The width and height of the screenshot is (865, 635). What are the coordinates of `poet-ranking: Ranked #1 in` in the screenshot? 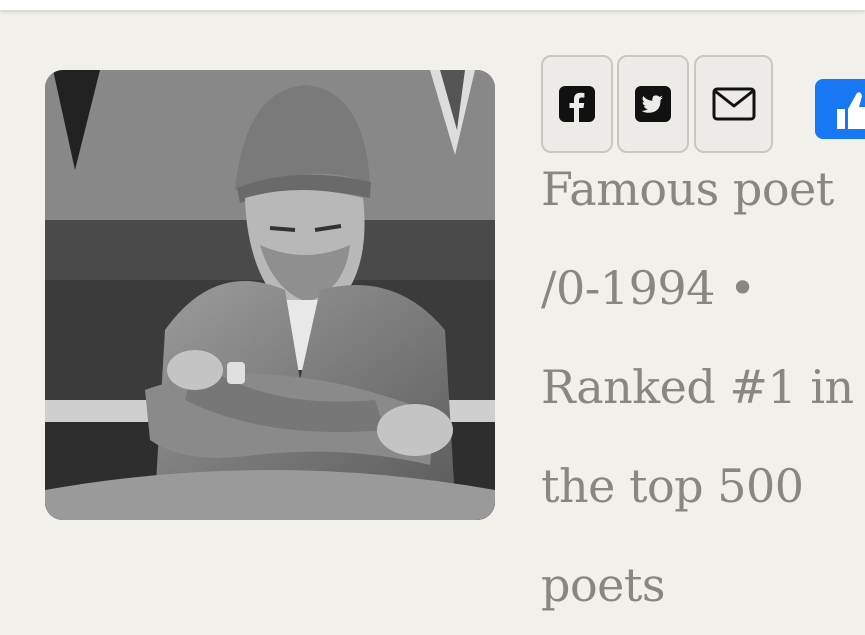 It's located at (697, 387).